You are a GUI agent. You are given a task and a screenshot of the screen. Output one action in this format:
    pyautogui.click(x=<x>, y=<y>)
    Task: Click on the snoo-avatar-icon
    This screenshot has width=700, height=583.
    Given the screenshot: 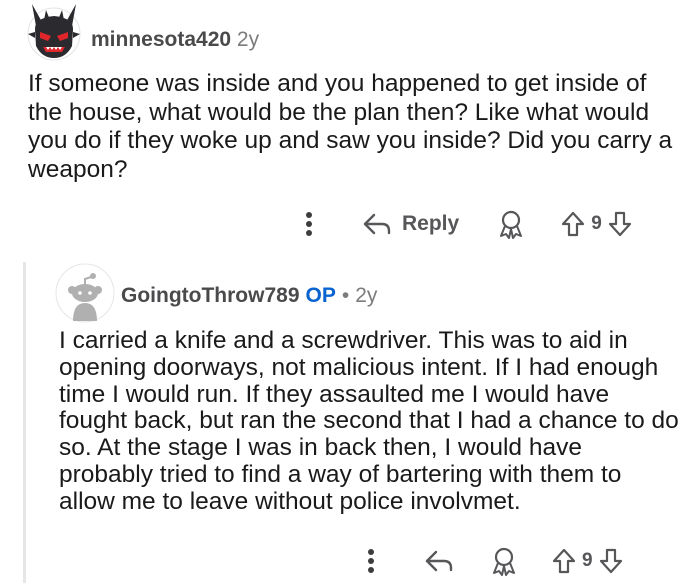 What is the action you would take?
    pyautogui.click(x=85, y=293)
    